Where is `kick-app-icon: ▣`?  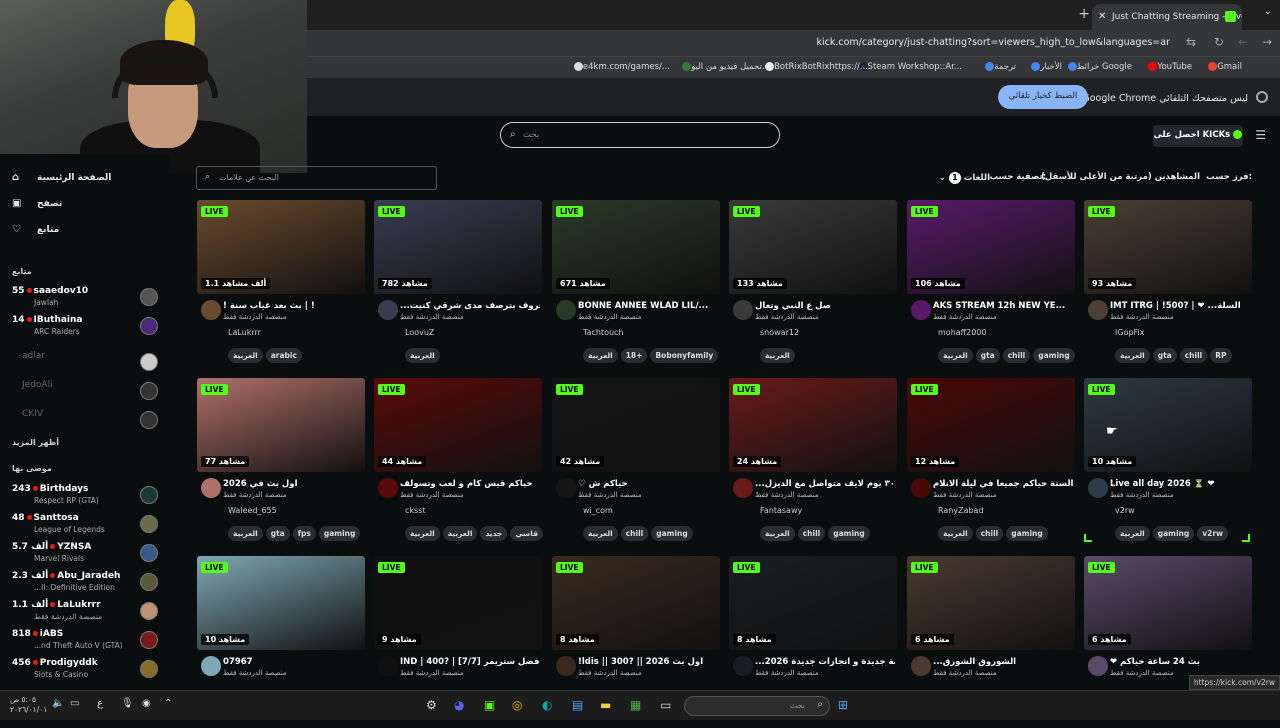
kick-app-icon: ▣ is located at coordinates (489, 705).